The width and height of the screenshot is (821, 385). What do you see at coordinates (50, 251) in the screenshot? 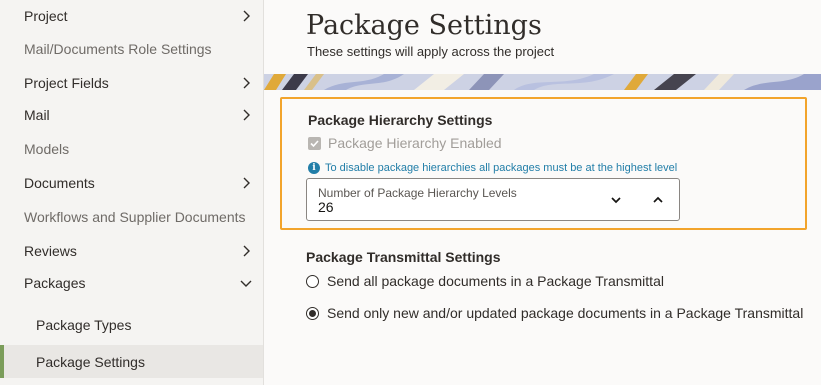
I see `sidebar-item-label: Reviews` at bounding box center [50, 251].